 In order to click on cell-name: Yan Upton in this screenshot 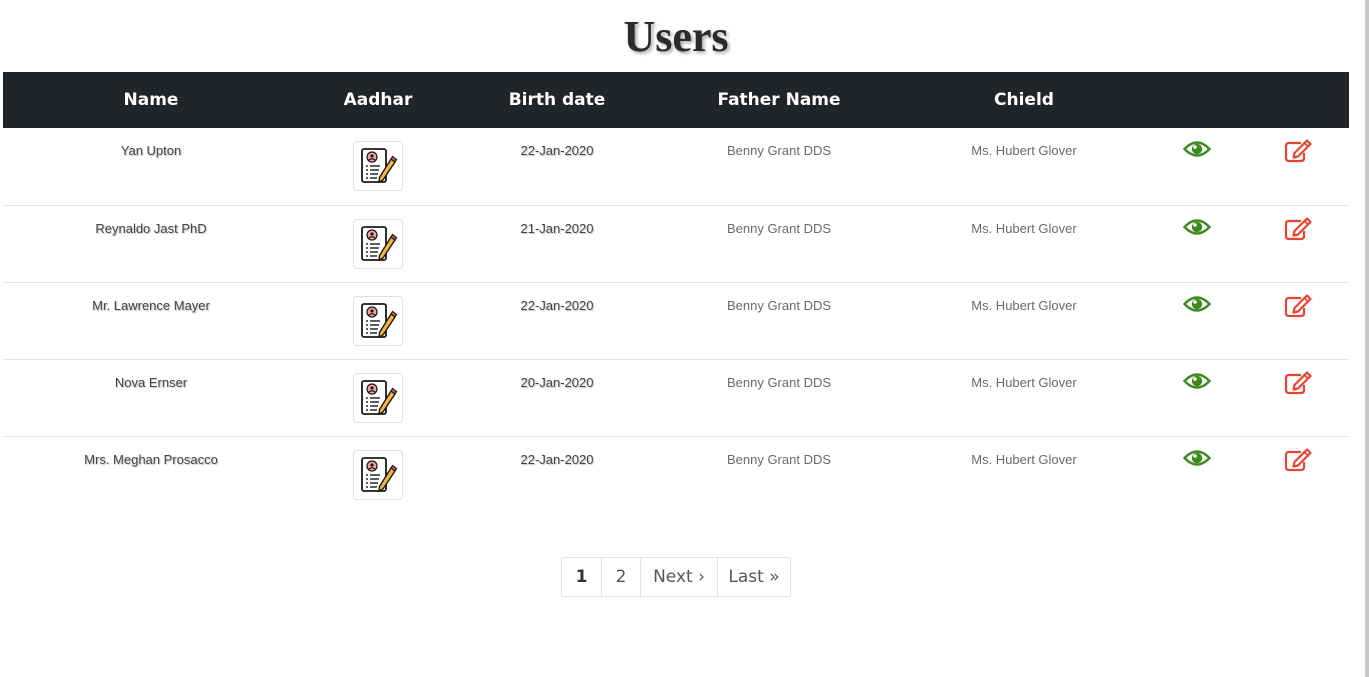, I will do `click(151, 167)`.